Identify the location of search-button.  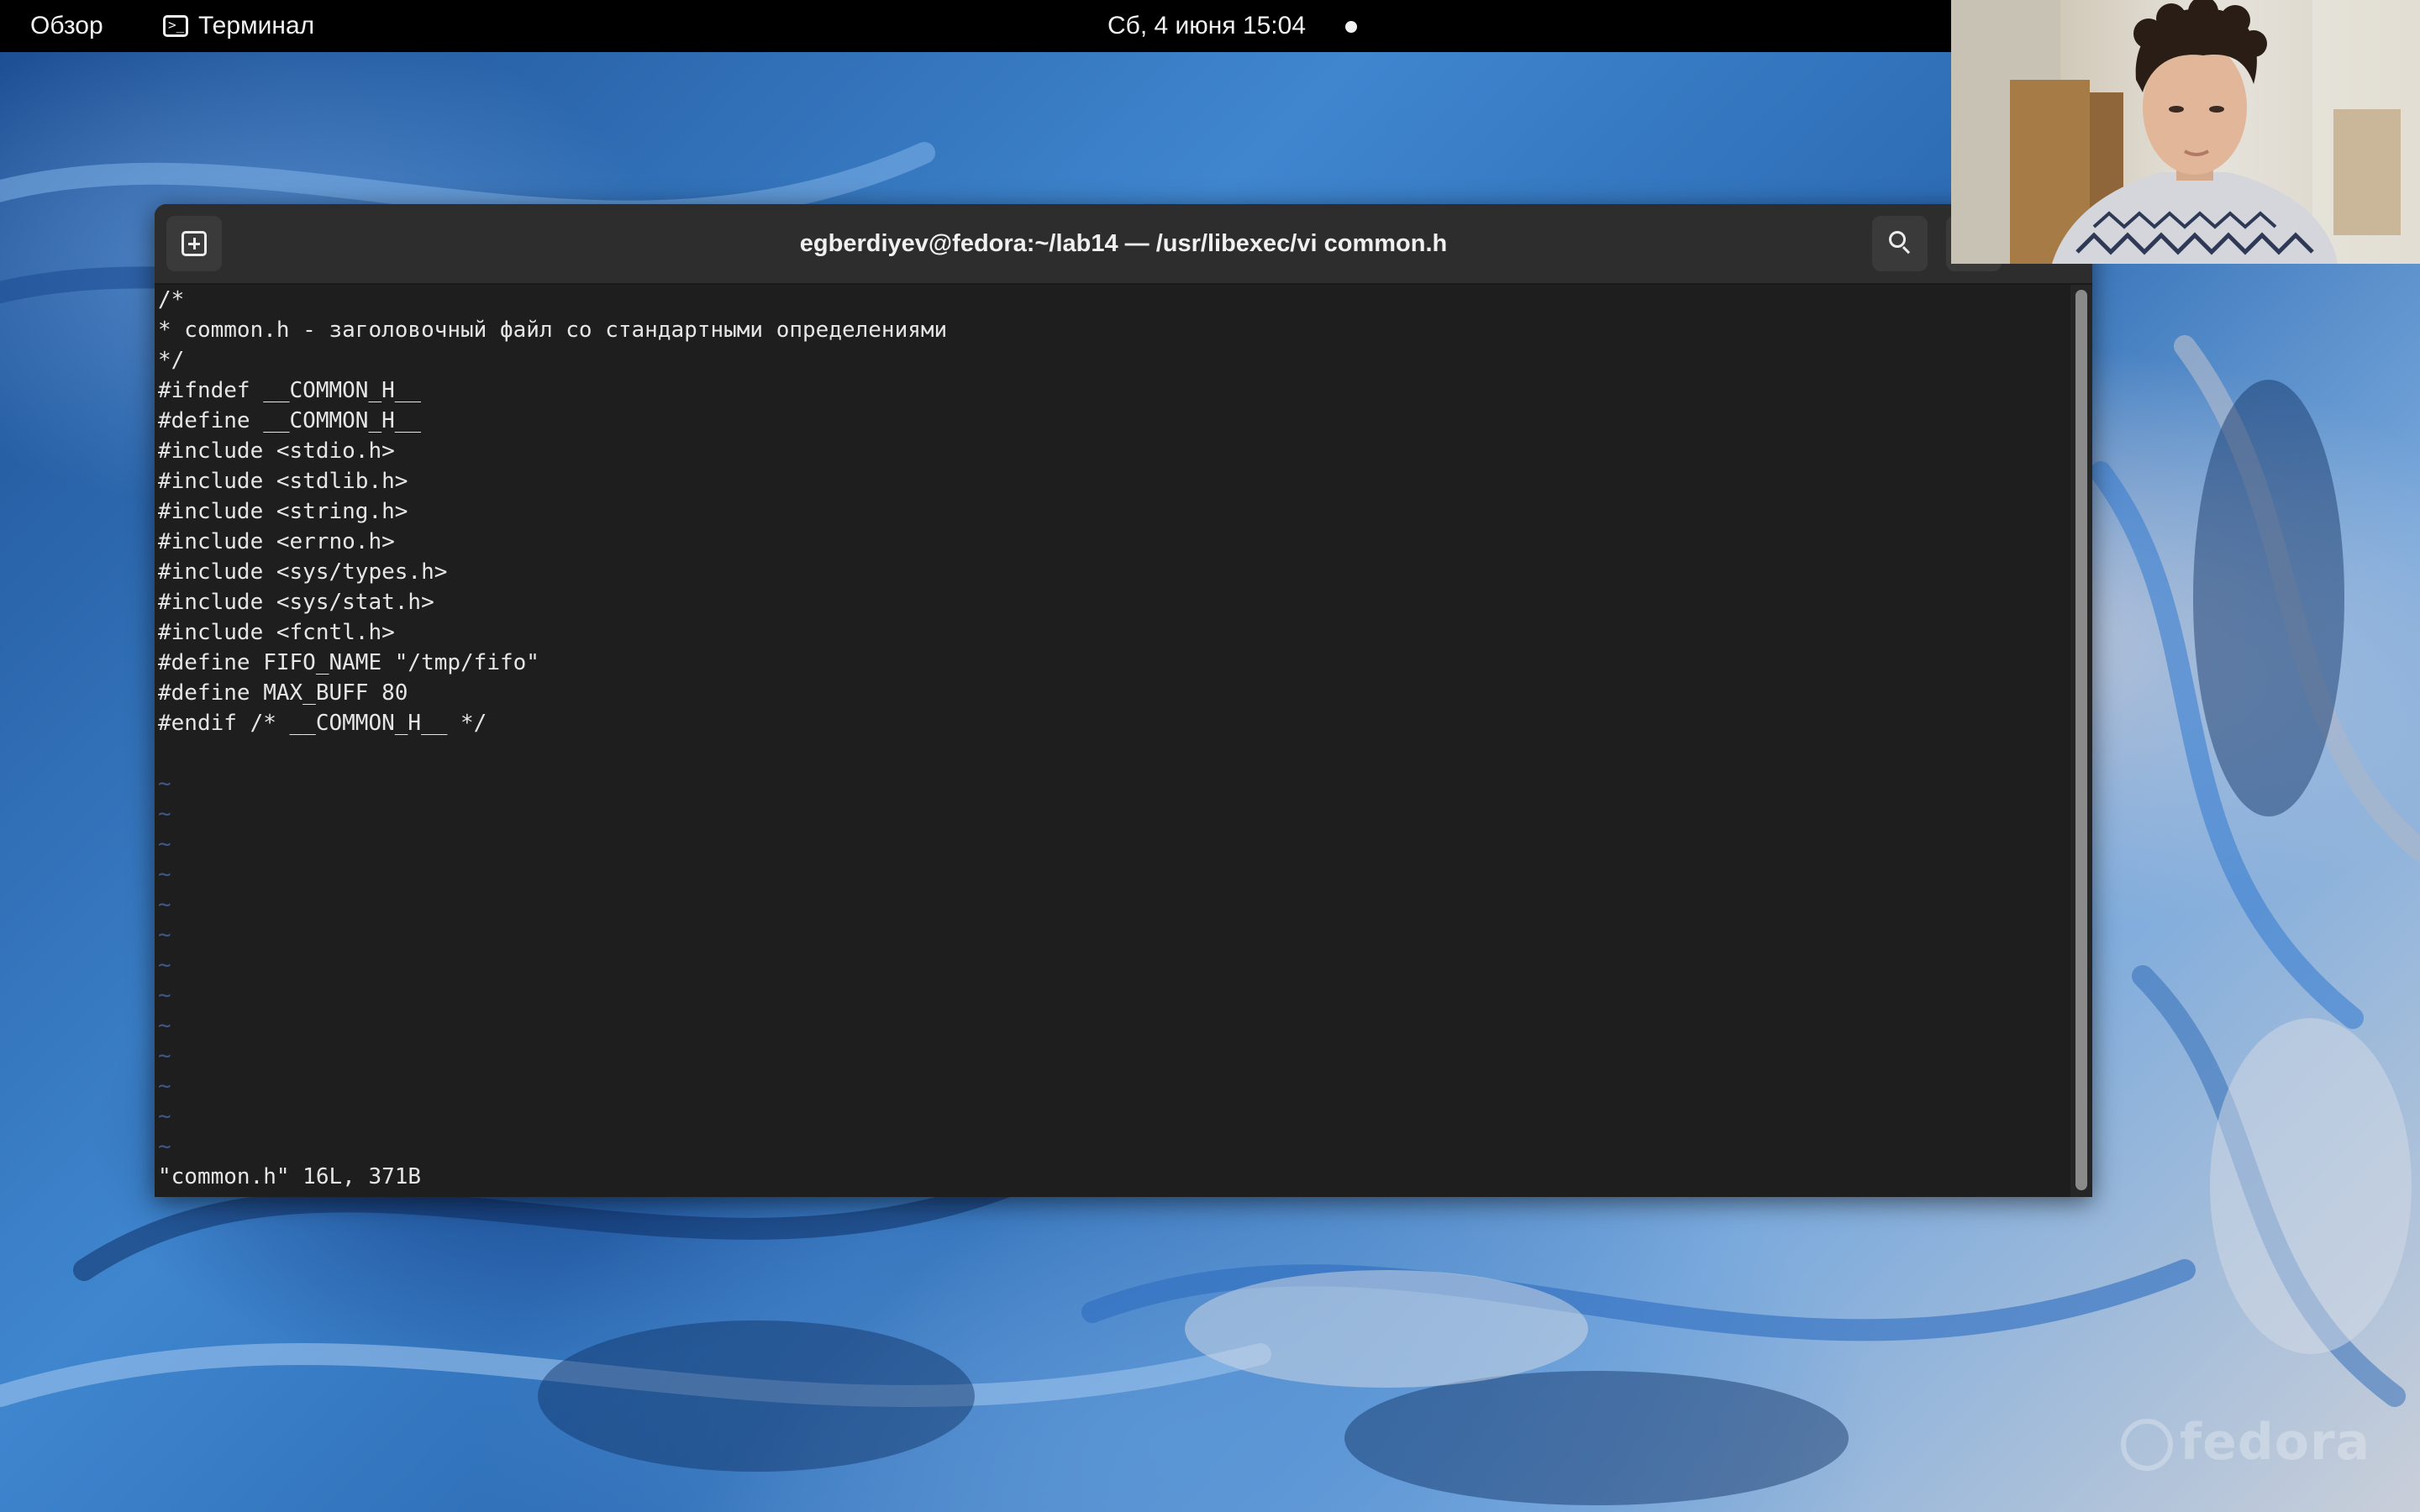
(1900, 243).